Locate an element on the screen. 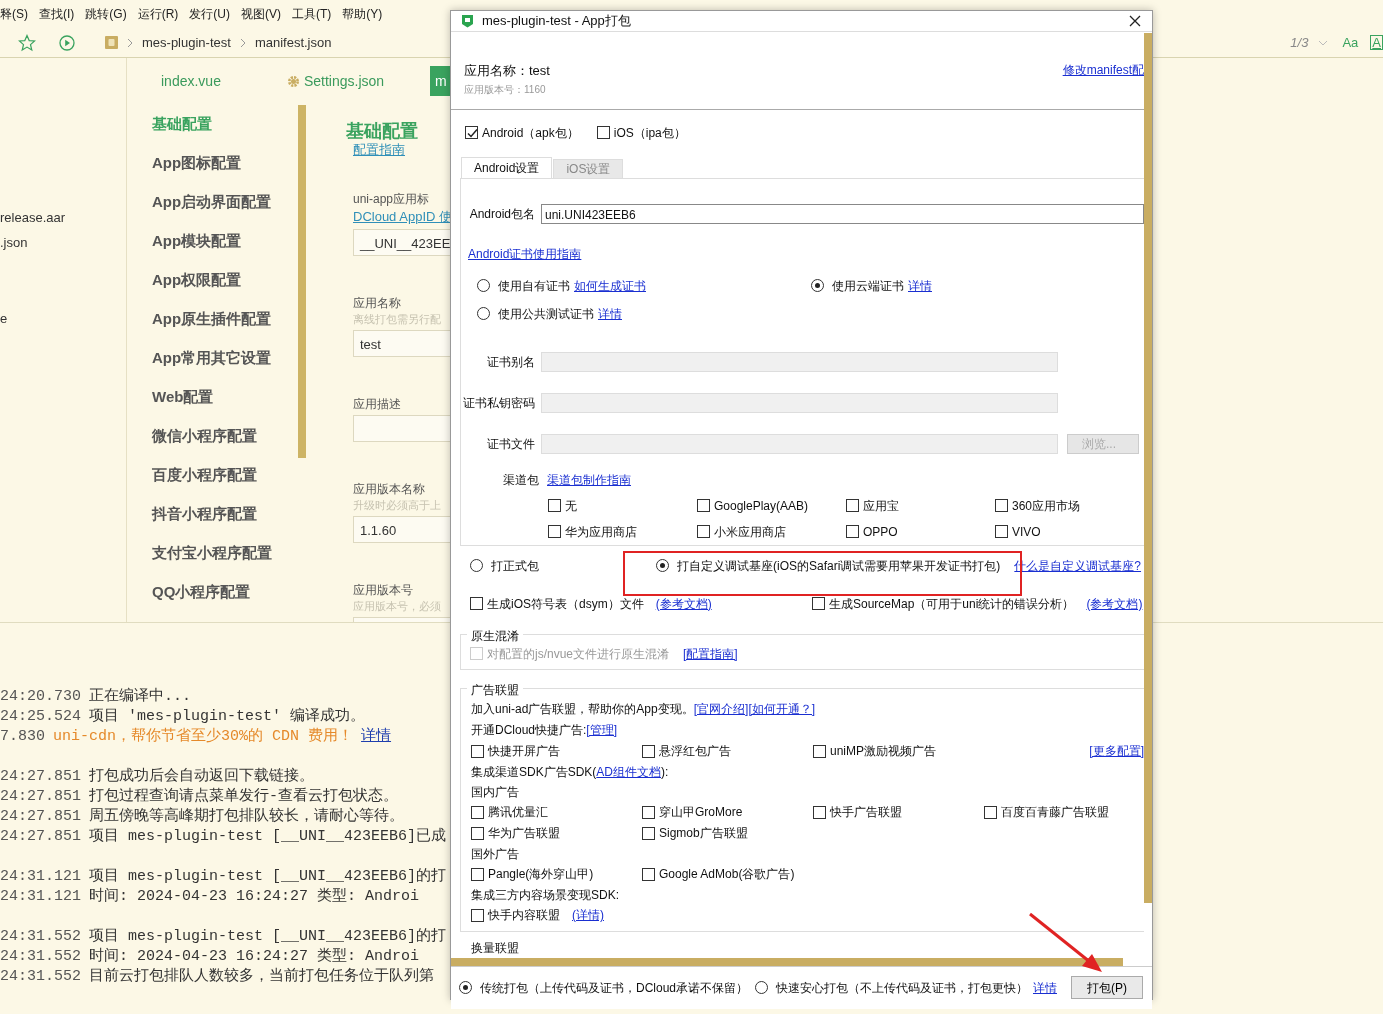  help-link: 如何生成证书 is located at coordinates (610, 285).